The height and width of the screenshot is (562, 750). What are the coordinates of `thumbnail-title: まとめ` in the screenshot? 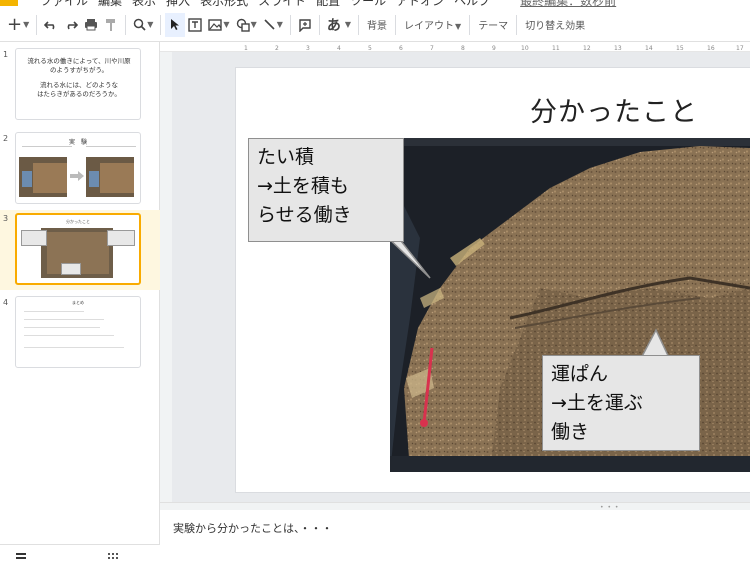 It's located at (78, 302).